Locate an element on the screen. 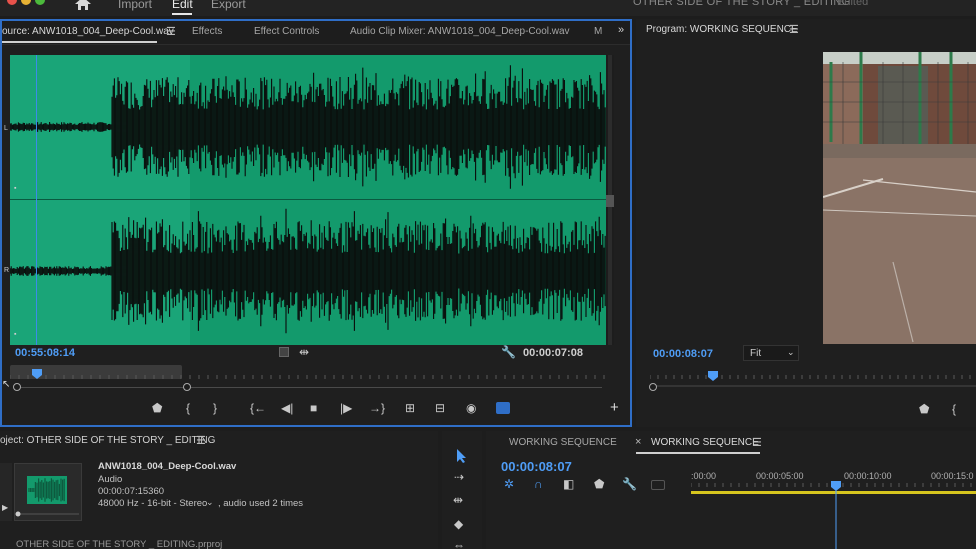 The image size is (976, 549). step-back-icon: ◀| is located at coordinates (287, 408).